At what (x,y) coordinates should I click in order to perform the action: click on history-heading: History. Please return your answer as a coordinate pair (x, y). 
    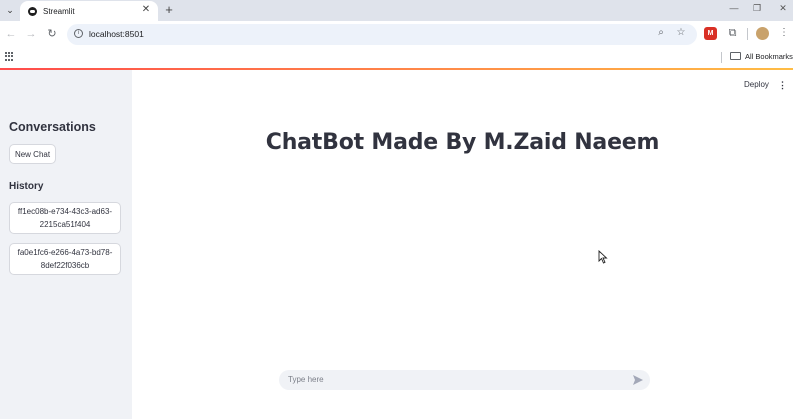
    Looking at the image, I should click on (26, 186).